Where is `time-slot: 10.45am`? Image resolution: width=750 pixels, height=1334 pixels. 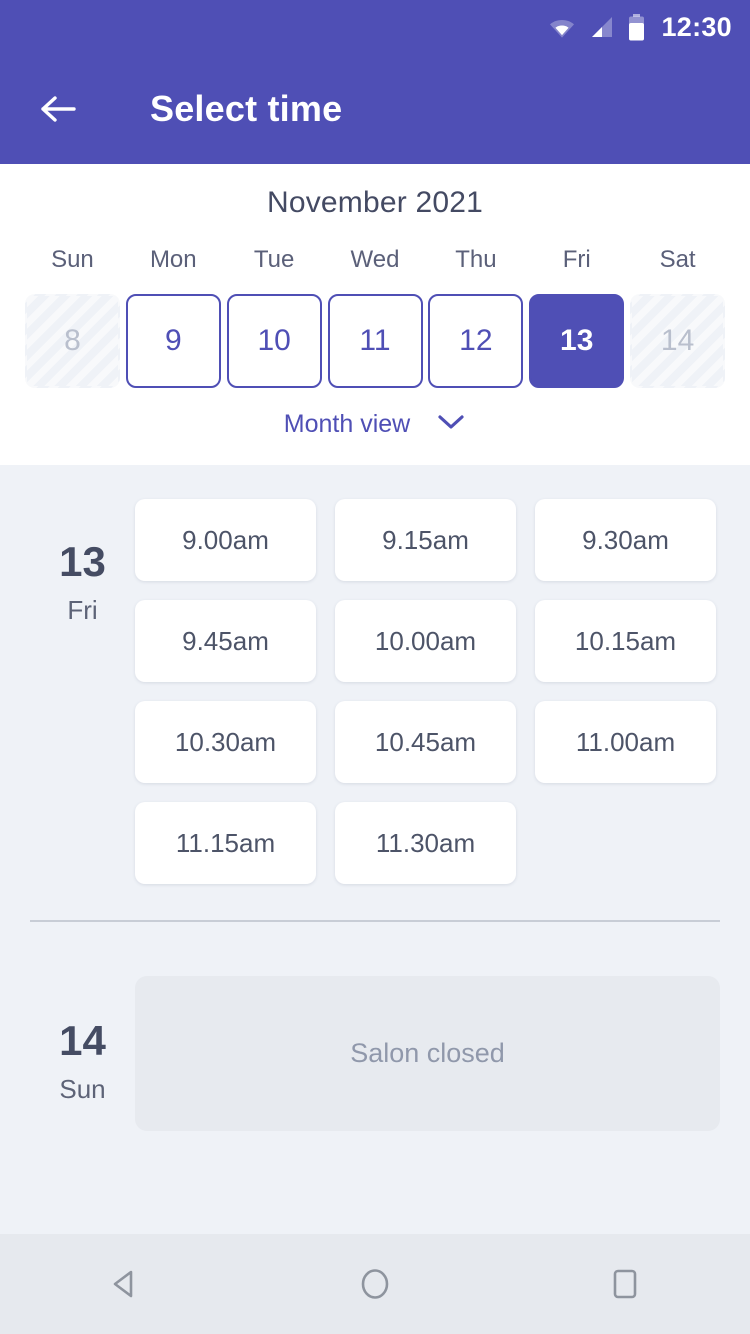 time-slot: 10.45am is located at coordinates (425, 742).